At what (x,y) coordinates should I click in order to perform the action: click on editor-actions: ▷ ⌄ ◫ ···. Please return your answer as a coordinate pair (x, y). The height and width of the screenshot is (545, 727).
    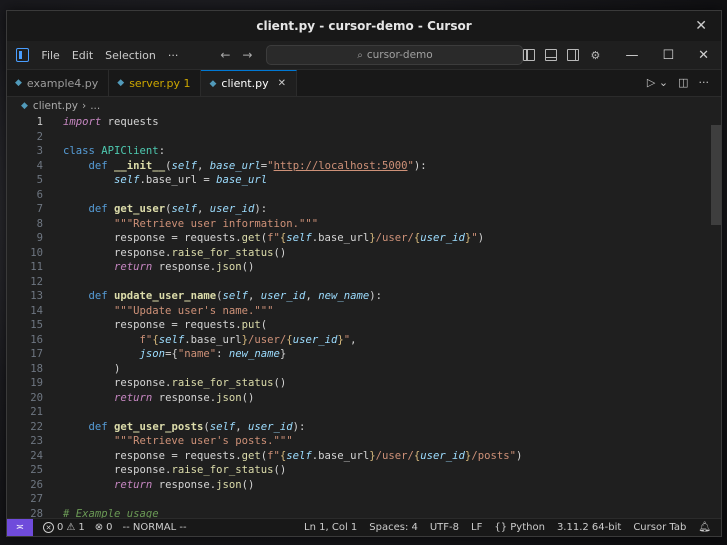
    Looking at the image, I should click on (678, 82).